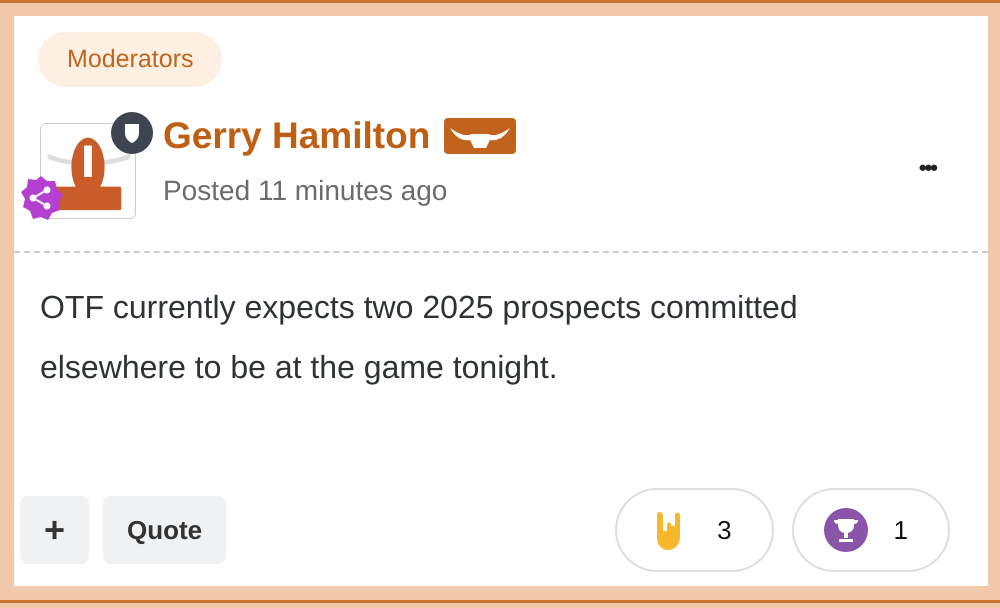 This screenshot has height=608, width=1000. Describe the element at coordinates (305, 191) in the screenshot. I see `post-time: Posted 11 minutes ago` at that location.